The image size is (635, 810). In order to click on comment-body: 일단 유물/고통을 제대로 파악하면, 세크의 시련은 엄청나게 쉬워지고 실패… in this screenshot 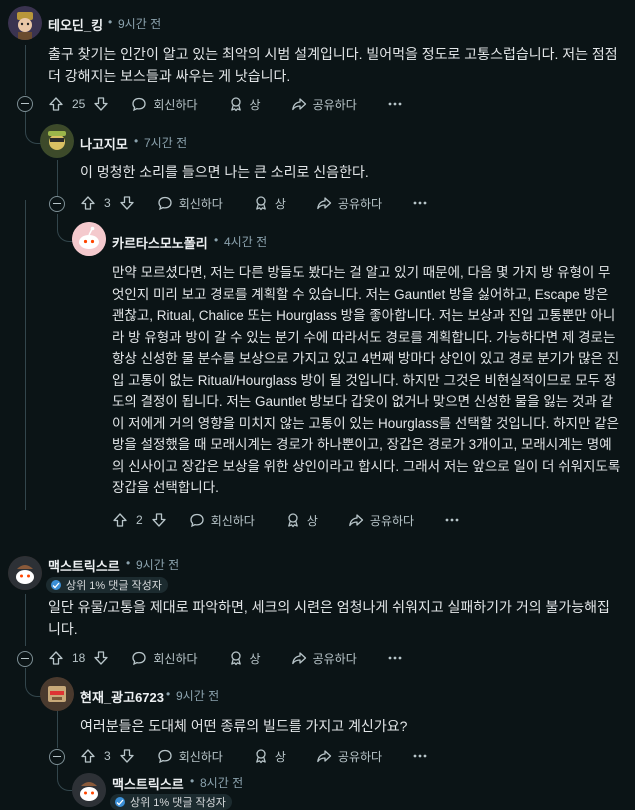, I will do `click(329, 618)`.